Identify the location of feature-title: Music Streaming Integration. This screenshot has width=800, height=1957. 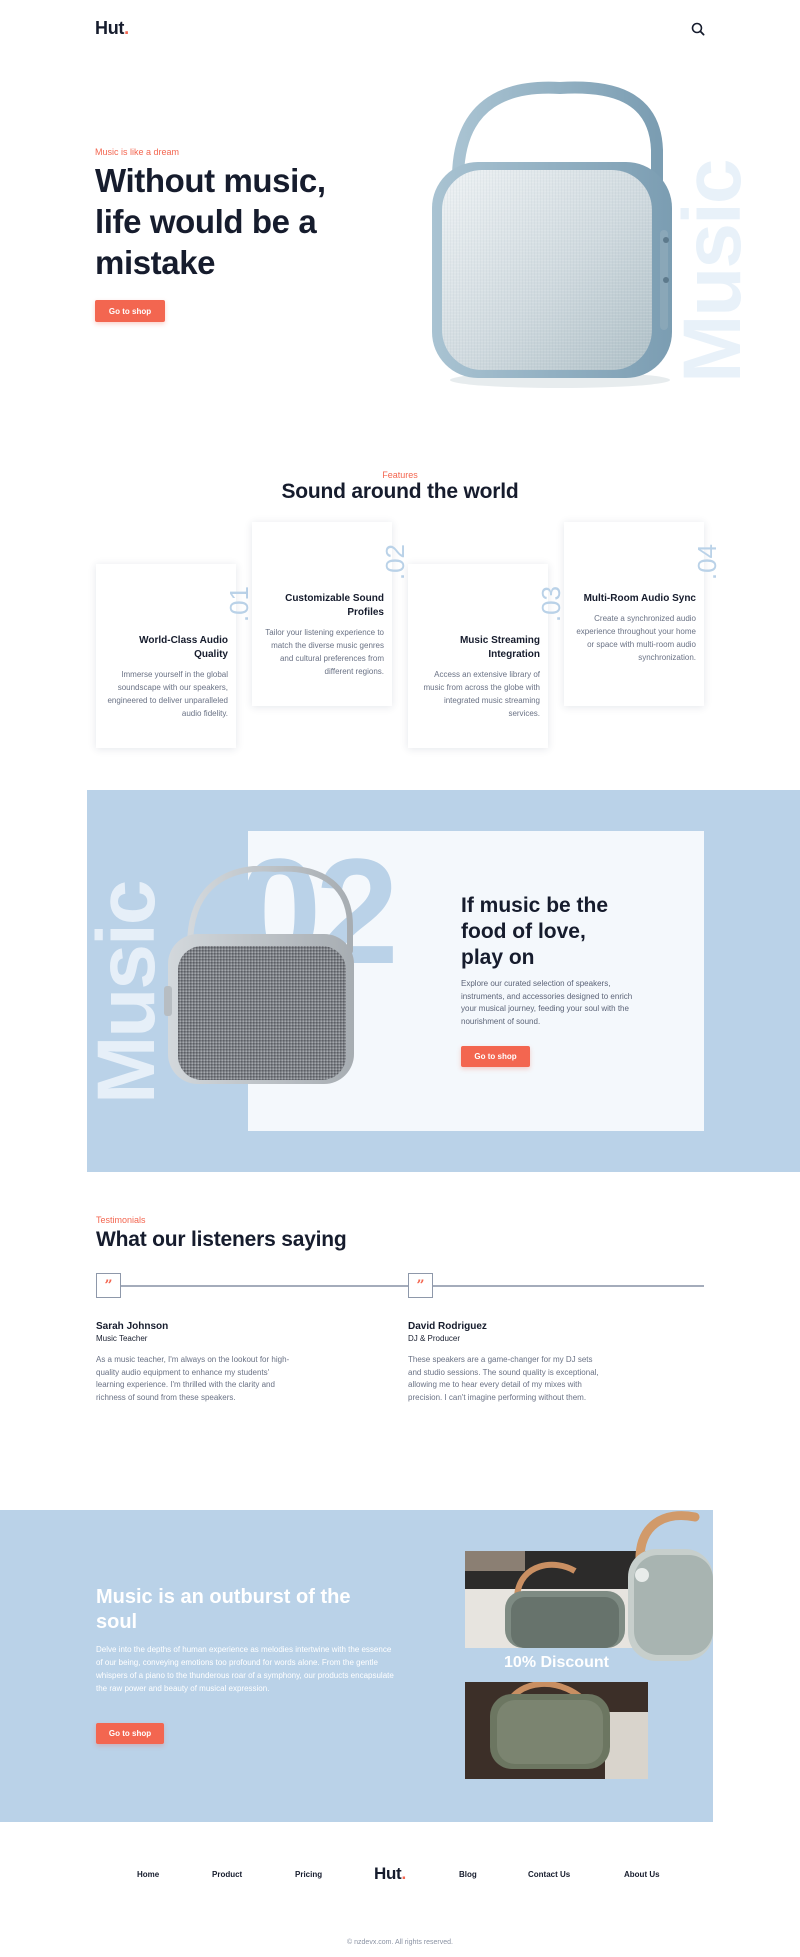
(499, 647).